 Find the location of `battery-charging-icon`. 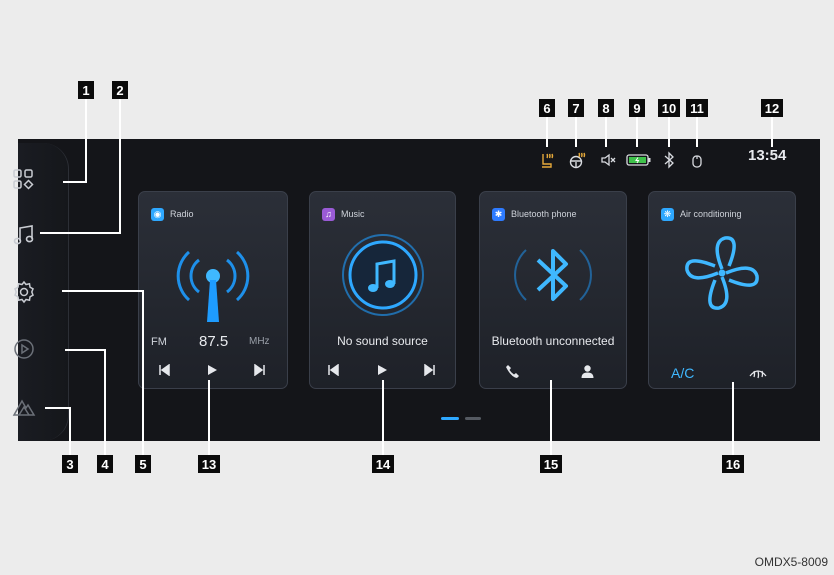

battery-charging-icon is located at coordinates (638, 160).